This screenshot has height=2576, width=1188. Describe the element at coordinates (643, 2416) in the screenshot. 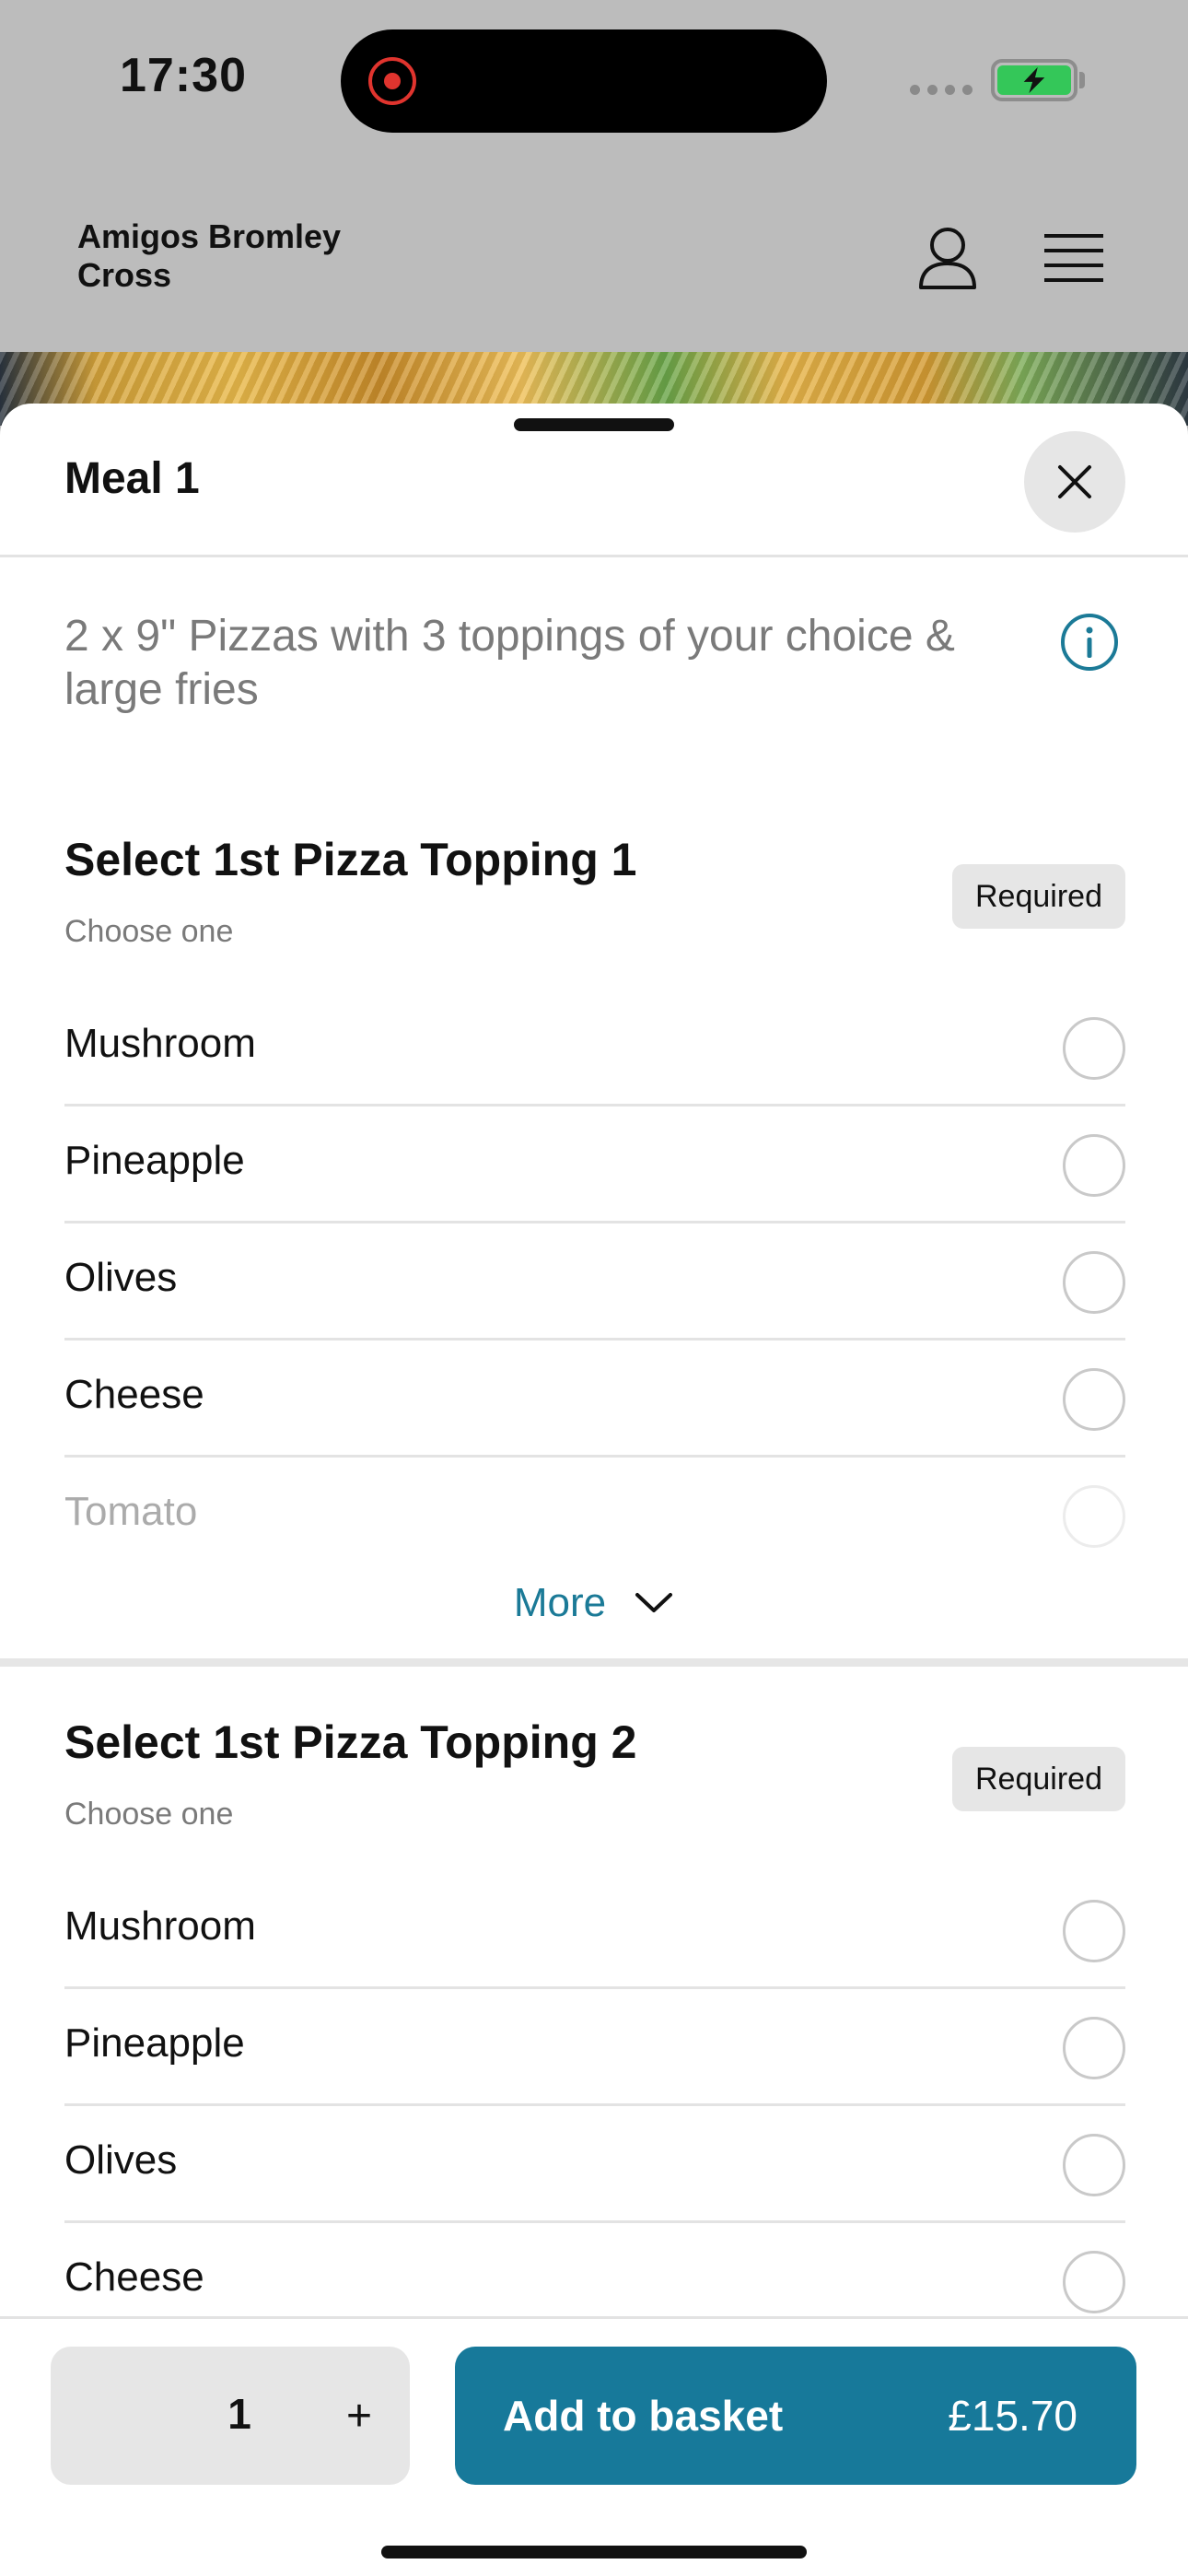

I see `add-to-basket-label: Add to basket` at that location.